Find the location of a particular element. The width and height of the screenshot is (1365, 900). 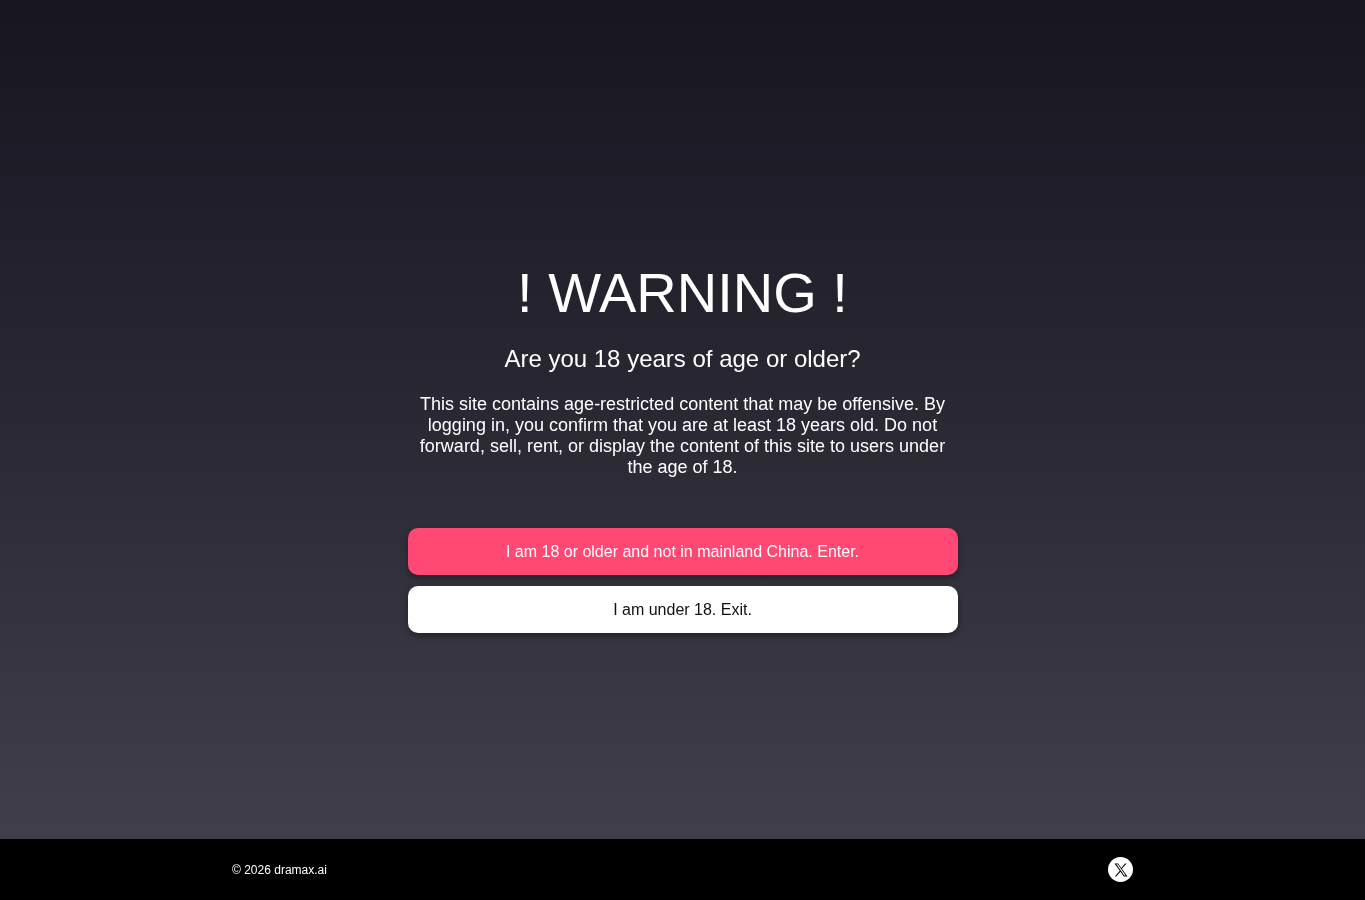

social-x-icon is located at coordinates (1120, 869).